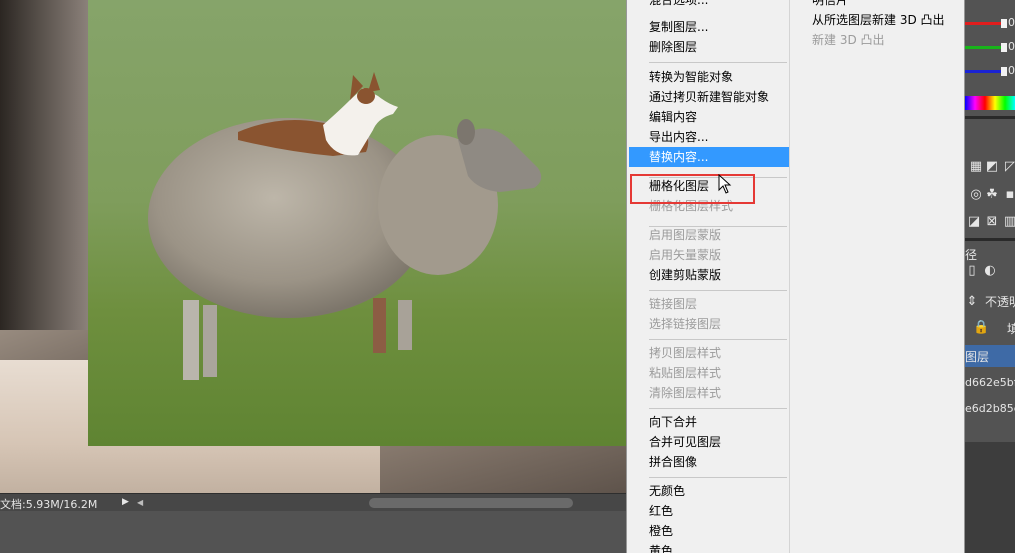 The width and height of the screenshot is (1015, 553). I want to click on curves-icon: ◩, so click(992, 167).